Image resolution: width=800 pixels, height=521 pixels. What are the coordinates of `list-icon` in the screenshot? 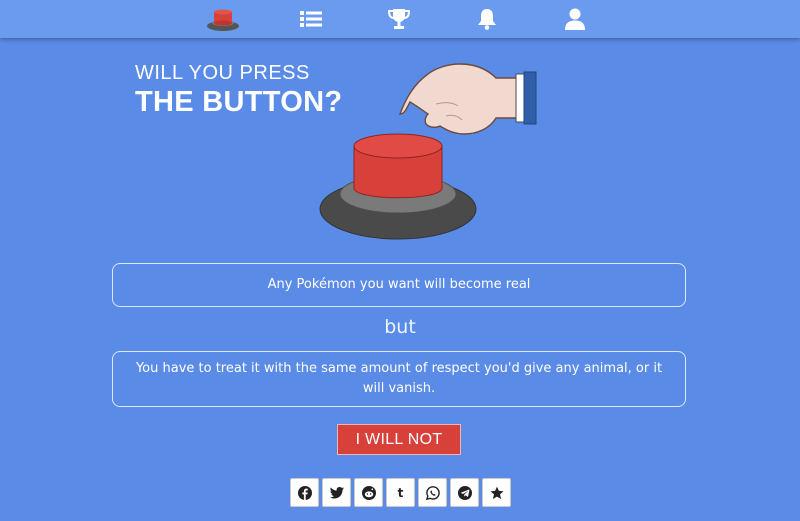 It's located at (311, 19).